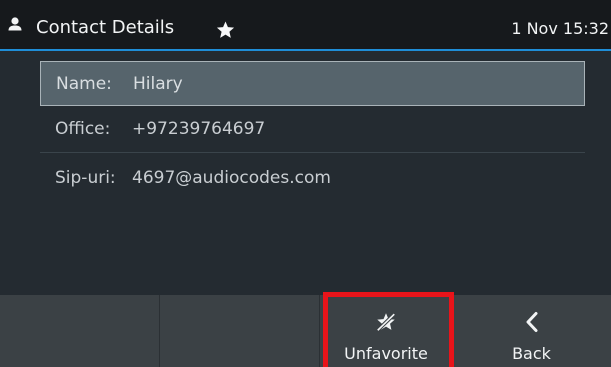 The height and width of the screenshot is (367, 611). I want to click on softkey-1-empty, so click(80, 331).